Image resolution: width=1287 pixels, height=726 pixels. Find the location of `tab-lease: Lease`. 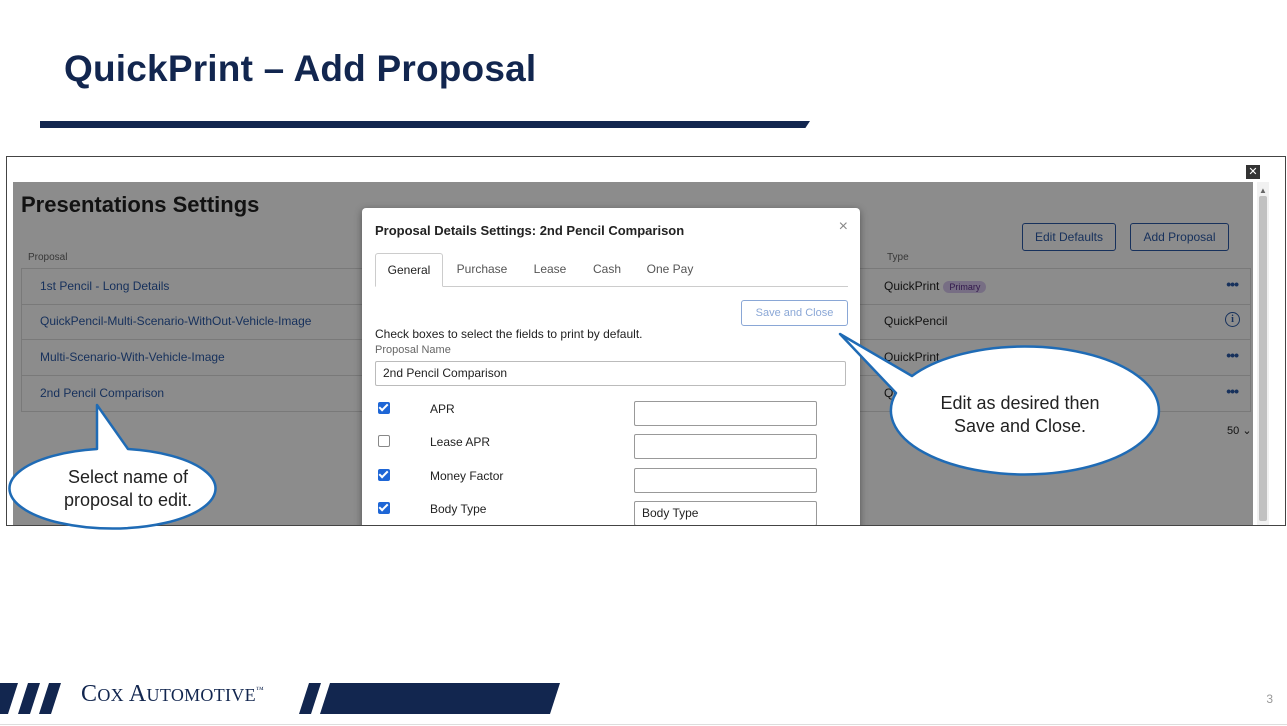

tab-lease: Lease is located at coordinates (550, 269).